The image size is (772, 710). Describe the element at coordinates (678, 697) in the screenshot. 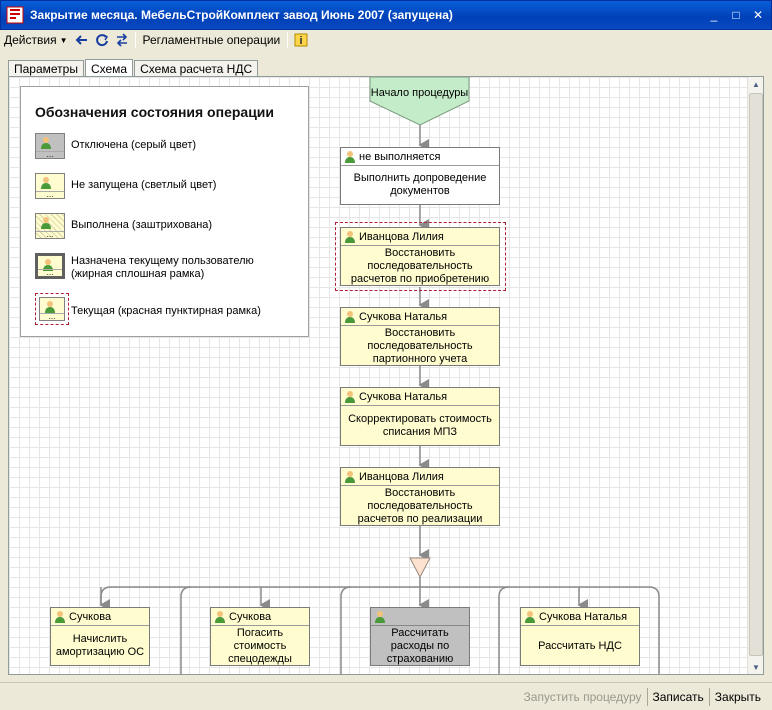

I see `save-button: Записать` at that location.